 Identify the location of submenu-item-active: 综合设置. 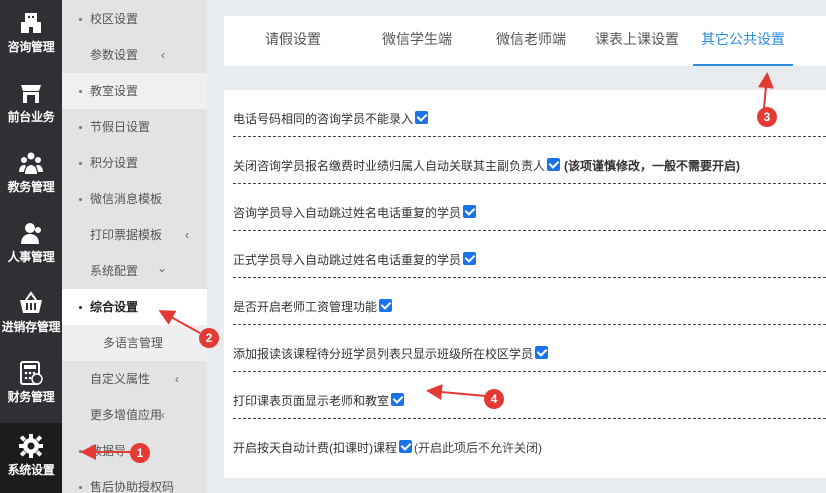
(134, 307).